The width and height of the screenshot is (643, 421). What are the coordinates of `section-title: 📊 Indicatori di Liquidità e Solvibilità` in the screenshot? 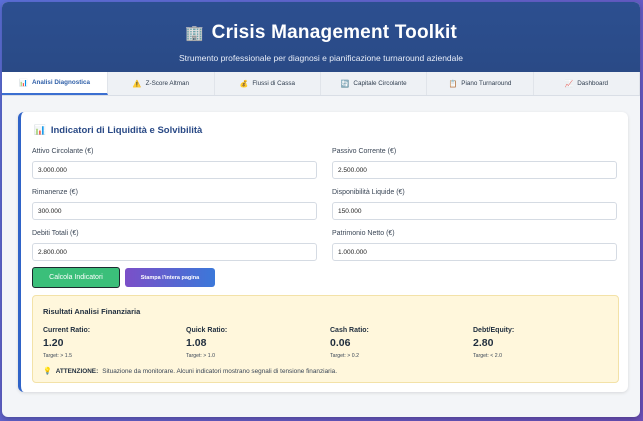 It's located at (118, 130).